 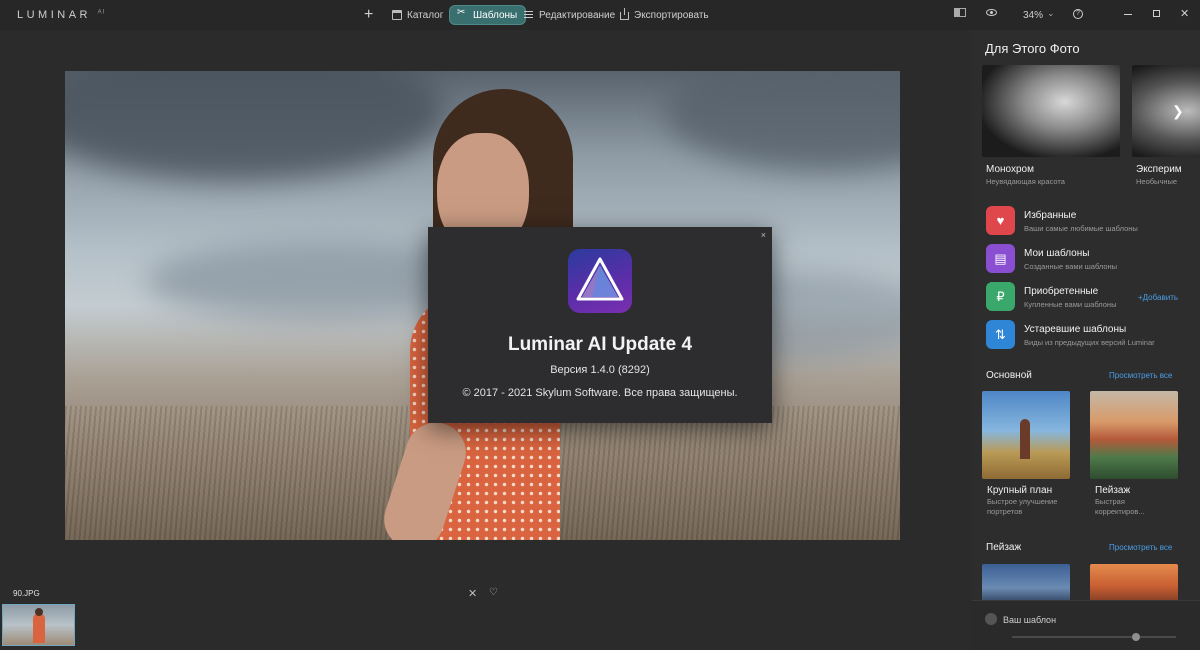 I want to click on featured-sub: Необычные, so click(x=1157, y=181).